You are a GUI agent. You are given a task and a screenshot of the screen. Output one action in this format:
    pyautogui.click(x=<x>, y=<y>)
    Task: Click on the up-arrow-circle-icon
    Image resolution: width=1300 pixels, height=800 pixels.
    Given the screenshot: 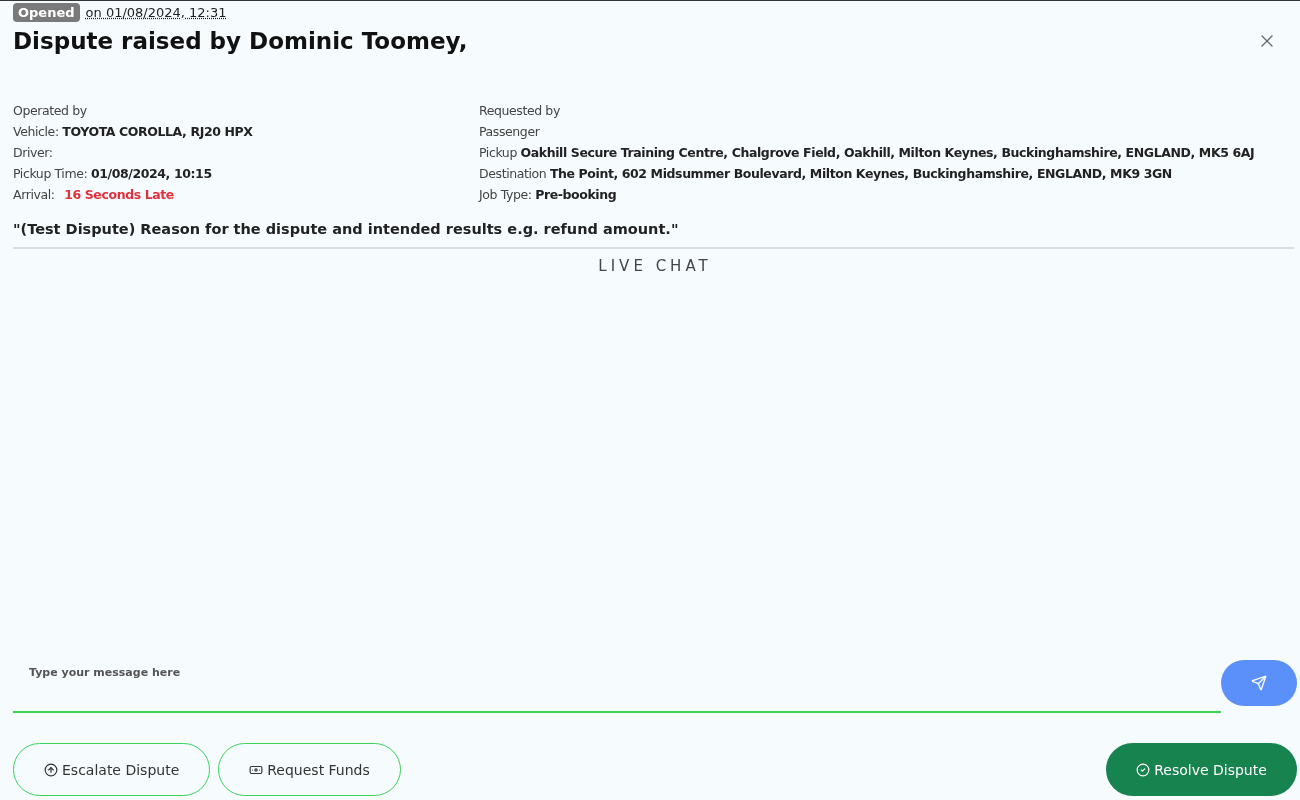 What is the action you would take?
    pyautogui.click(x=51, y=769)
    